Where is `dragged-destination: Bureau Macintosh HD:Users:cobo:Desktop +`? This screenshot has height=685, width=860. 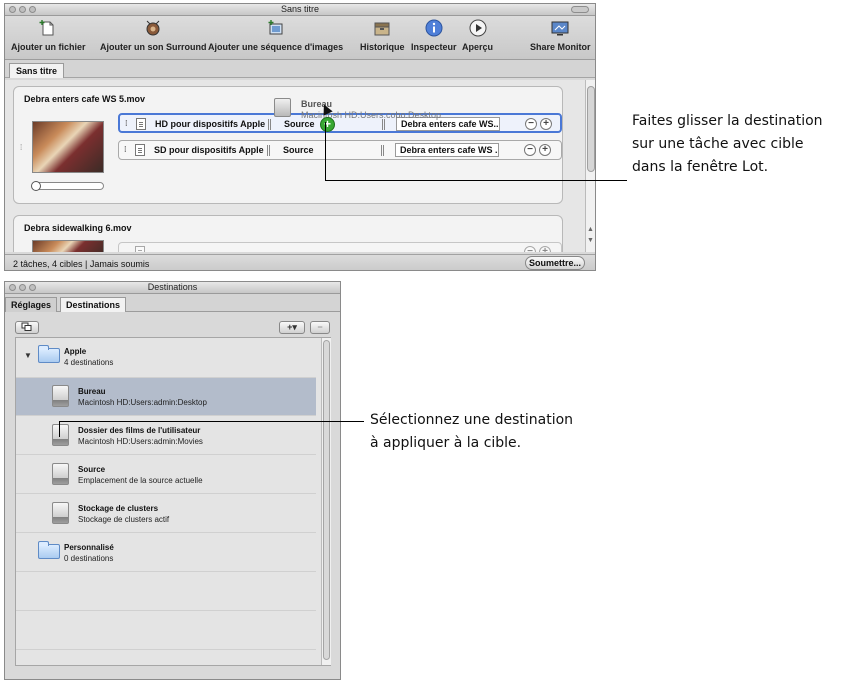
dragged-destination: Bureau Macintosh HD:Users:cobo:Desktop + is located at coordinates (362, 114).